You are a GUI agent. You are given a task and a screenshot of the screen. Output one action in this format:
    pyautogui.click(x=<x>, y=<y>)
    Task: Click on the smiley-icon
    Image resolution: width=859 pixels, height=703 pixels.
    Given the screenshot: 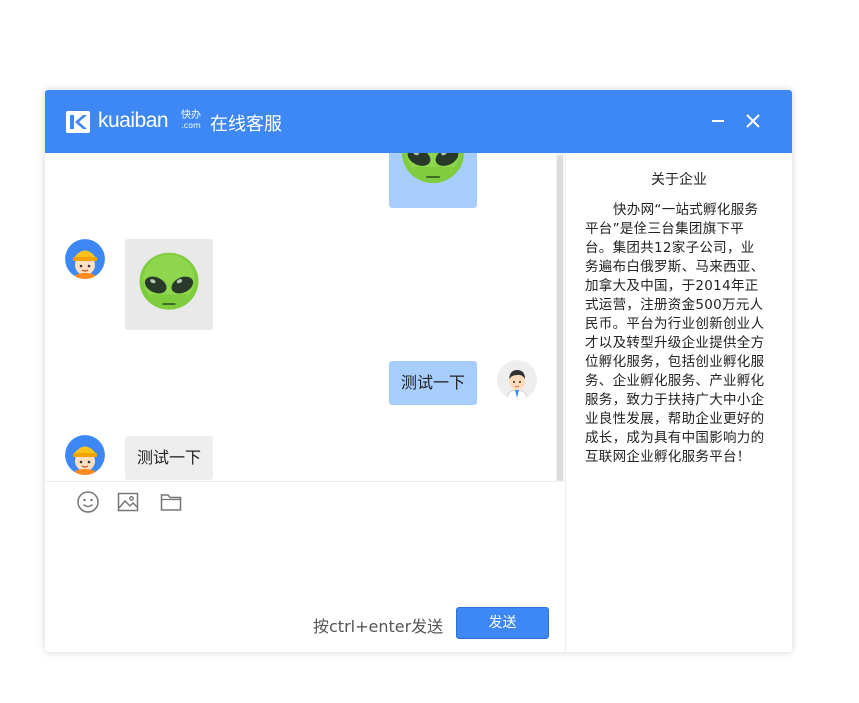 What is the action you would take?
    pyautogui.click(x=88, y=502)
    